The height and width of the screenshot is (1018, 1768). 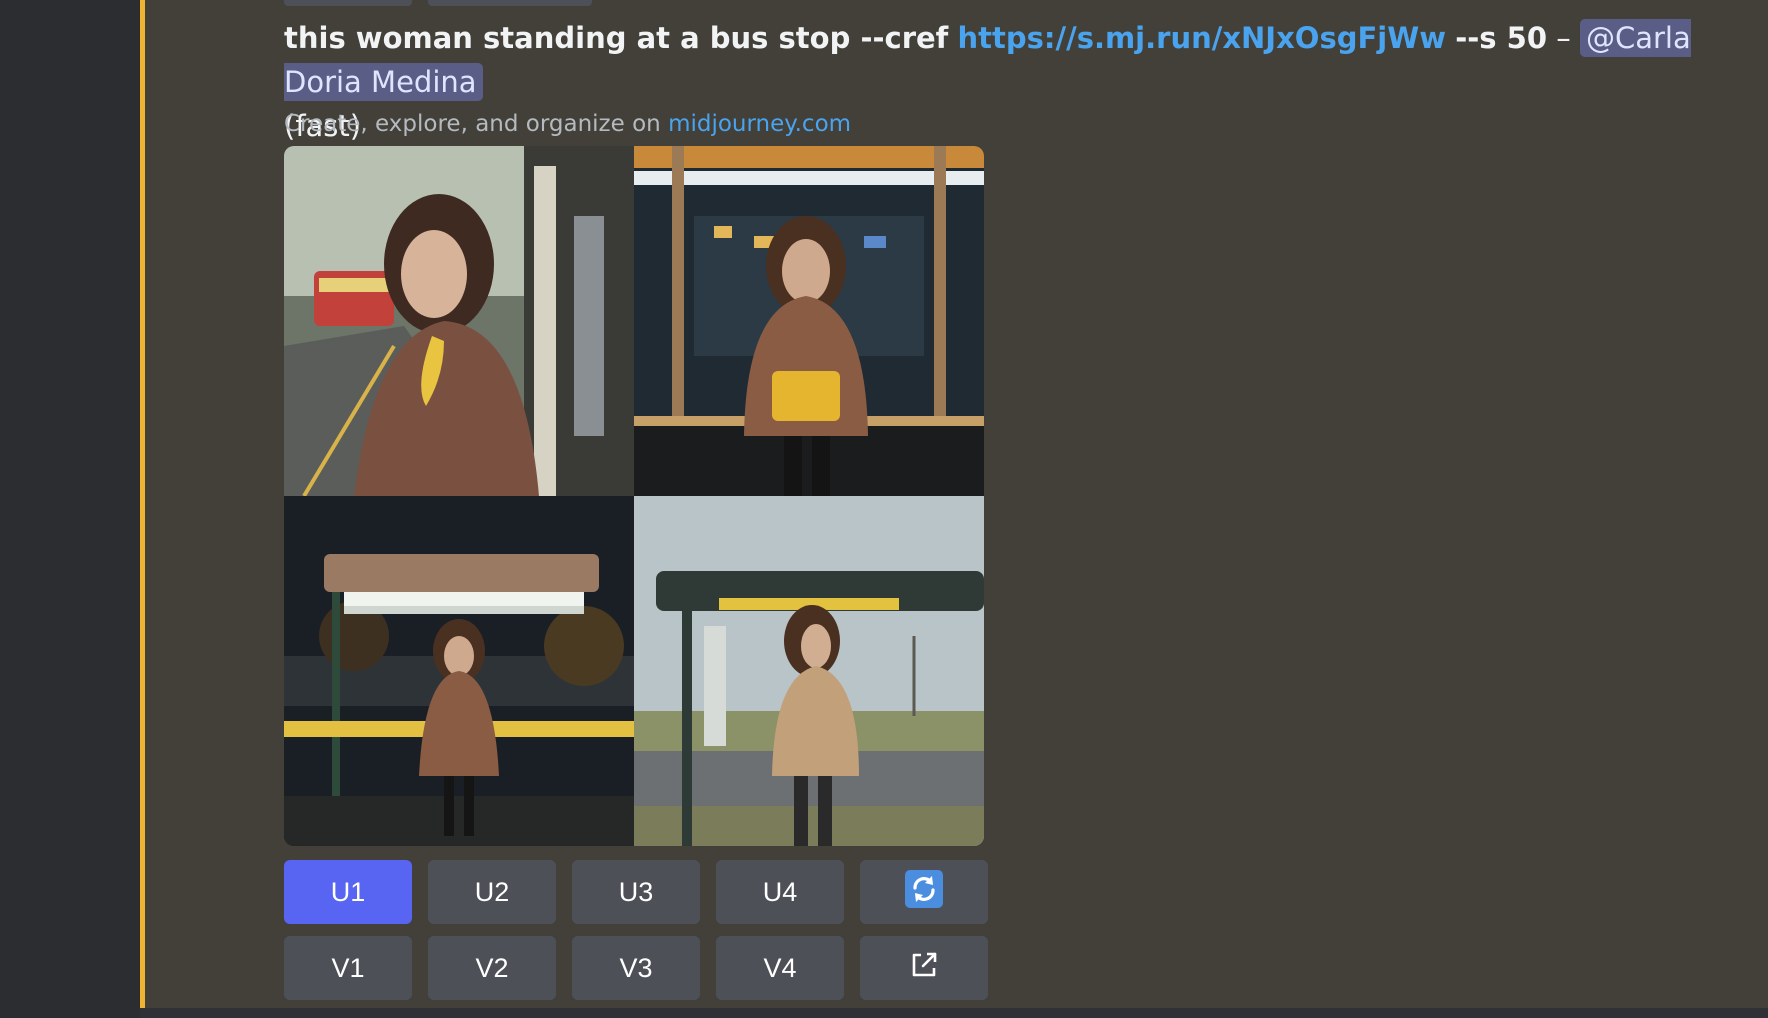 I want to click on midjourney-link: midjourney.com, so click(x=759, y=124).